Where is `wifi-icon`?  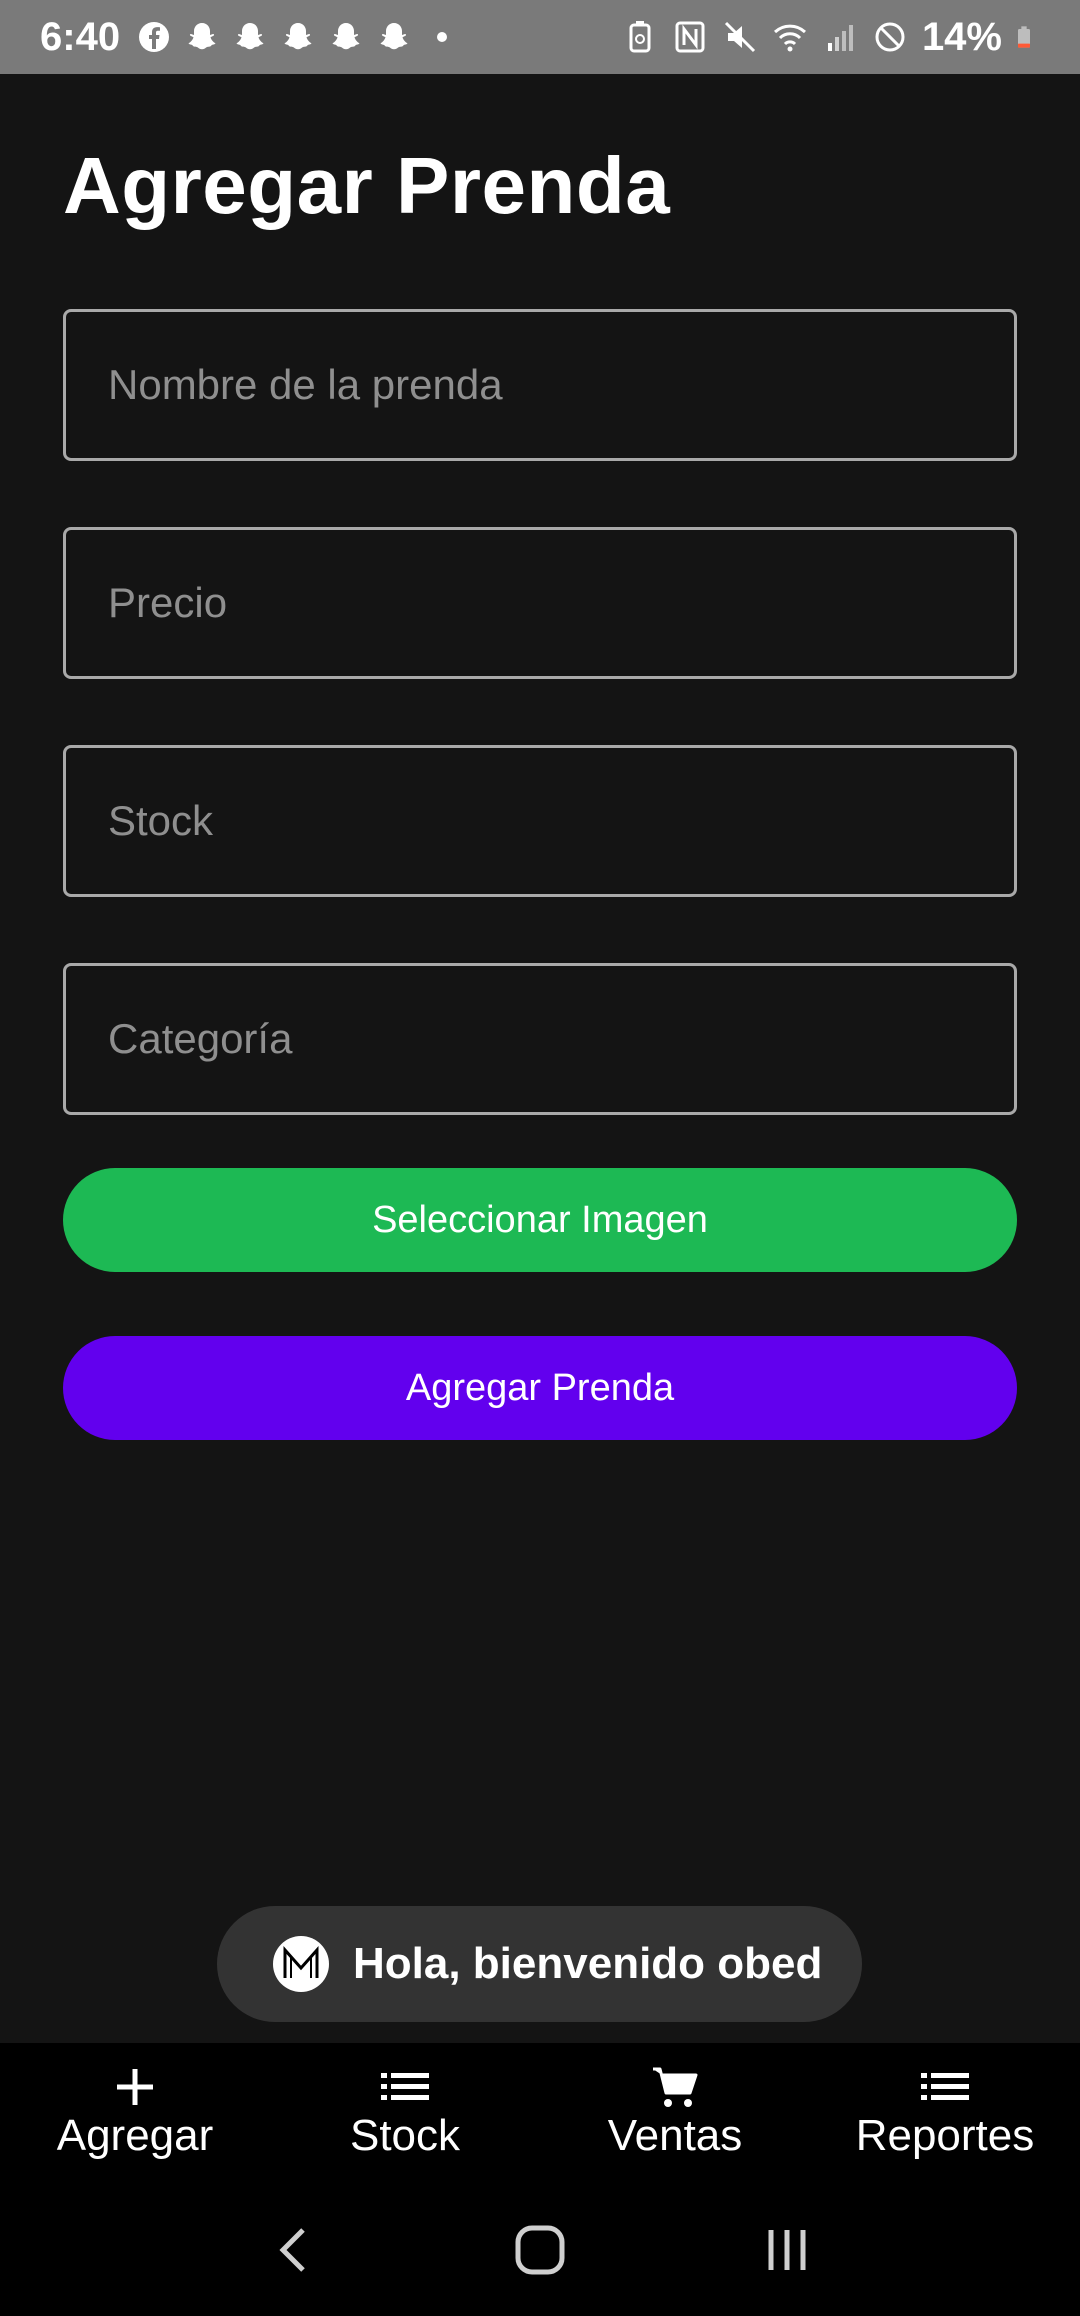 wifi-icon is located at coordinates (789, 38).